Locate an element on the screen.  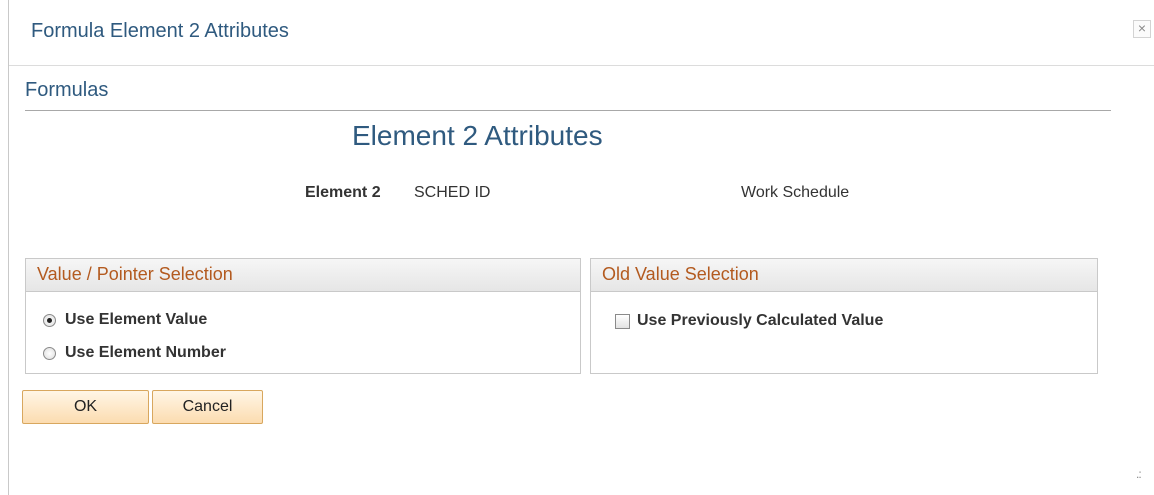
group-title: Value / Pointer Selection is located at coordinates (303, 275).